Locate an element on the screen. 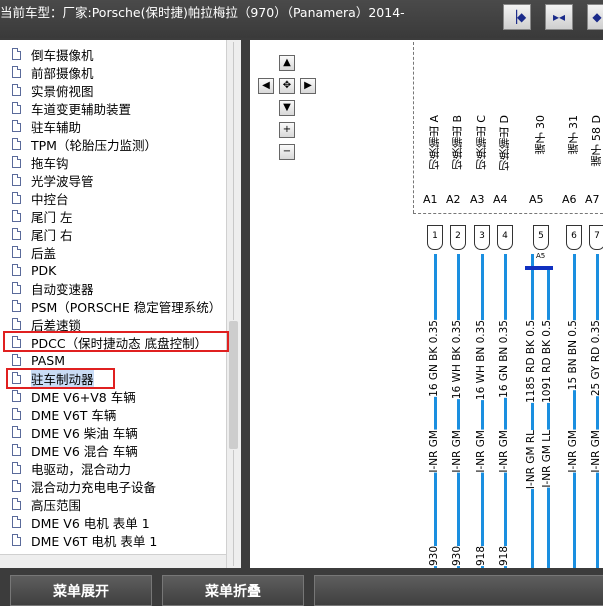  tree-item: 尾门 左 is located at coordinates (42, 216).